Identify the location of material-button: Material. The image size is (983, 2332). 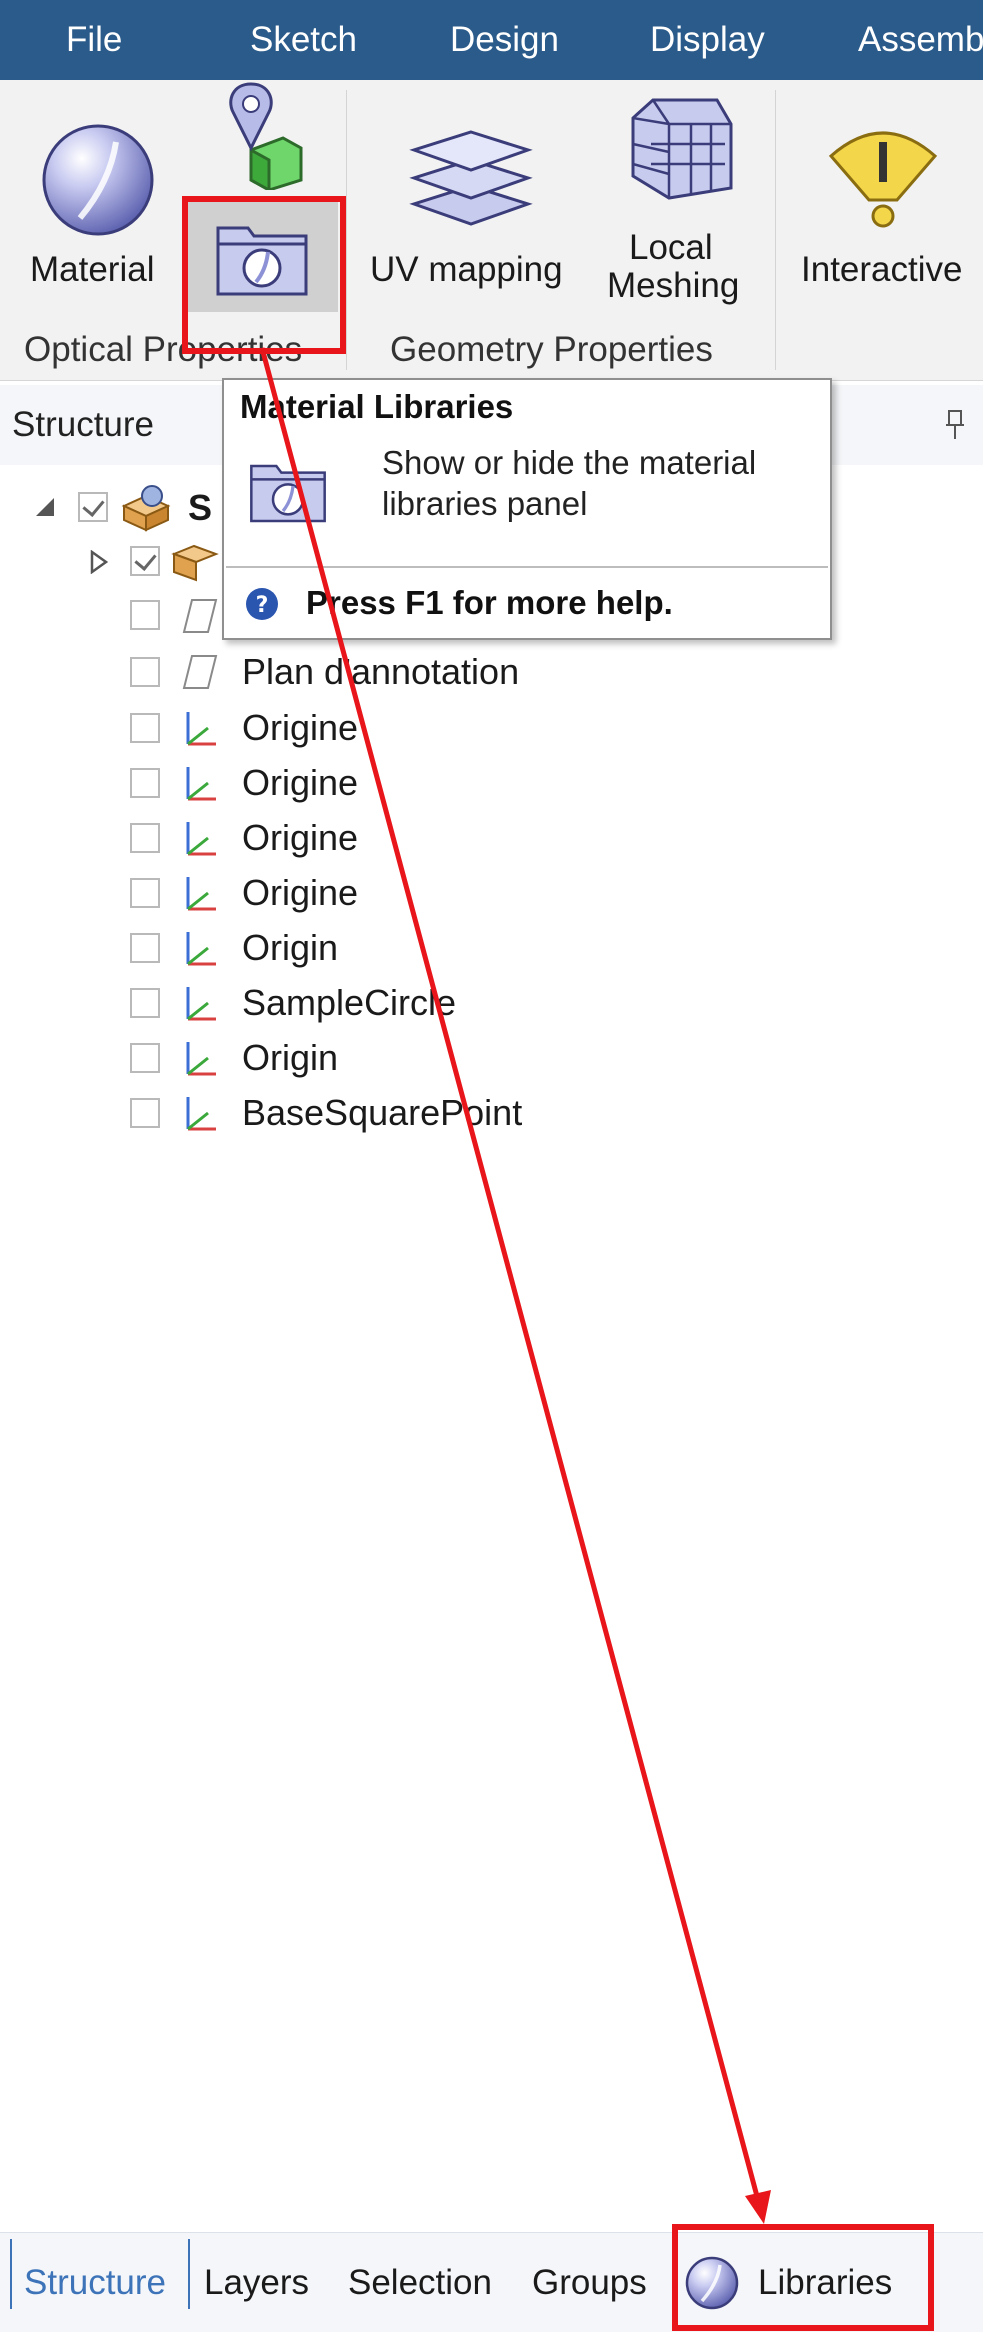
(100, 200).